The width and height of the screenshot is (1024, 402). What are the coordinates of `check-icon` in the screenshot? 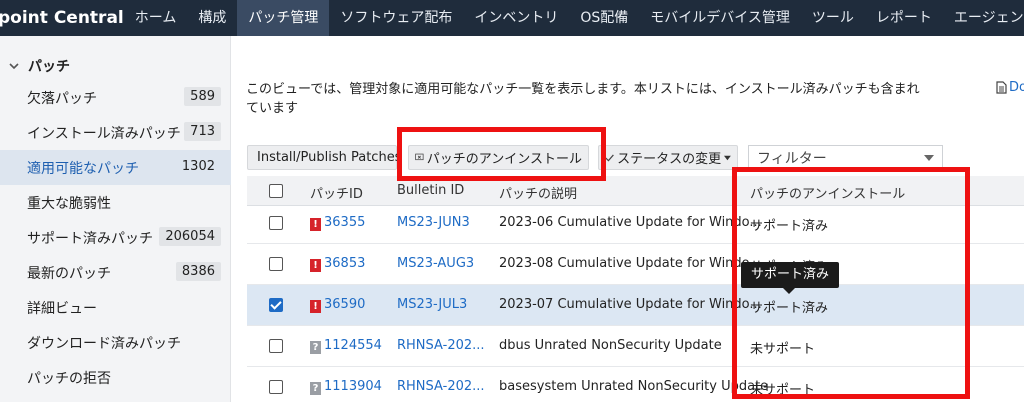 It's located at (609, 158).